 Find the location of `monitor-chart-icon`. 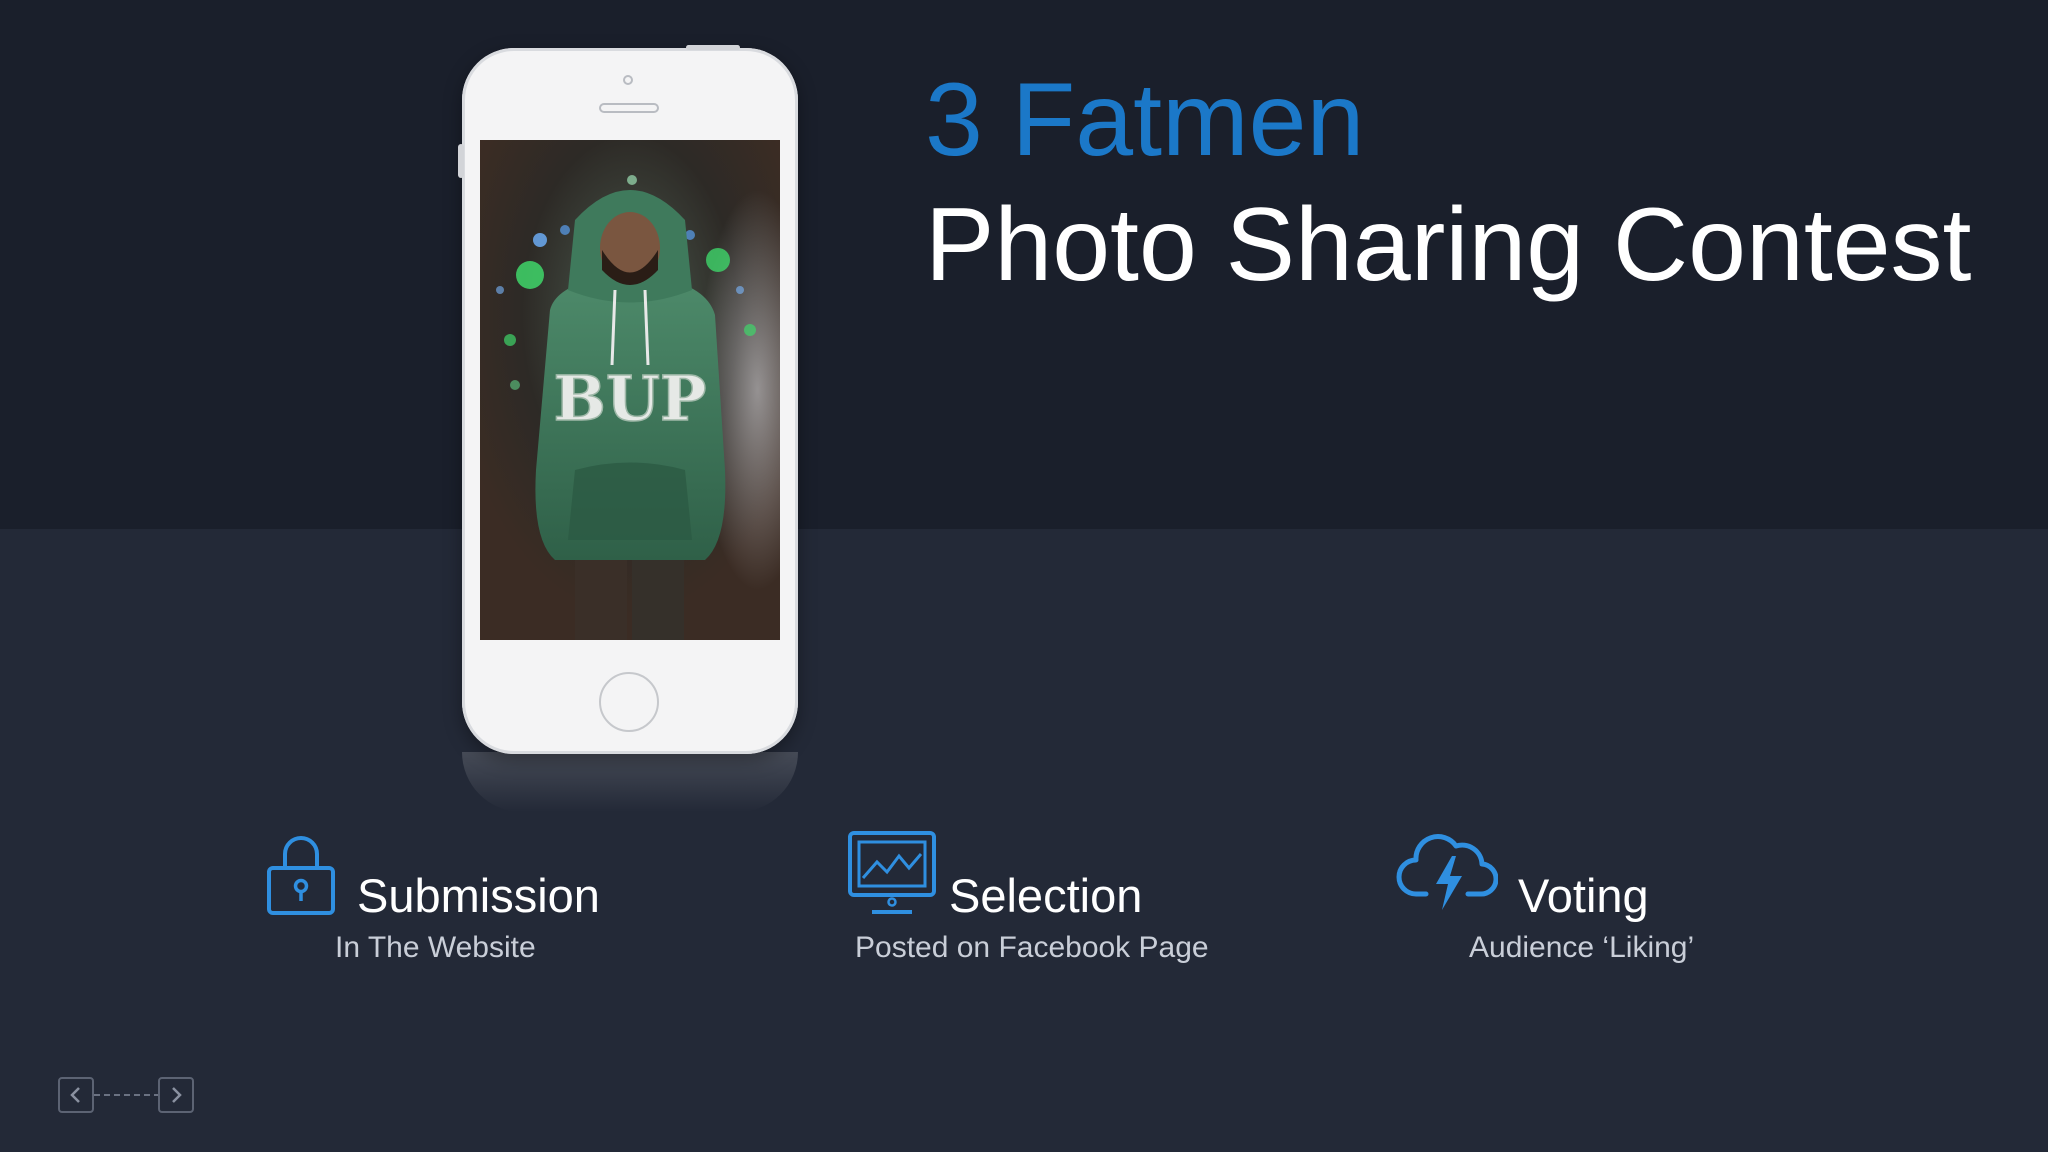

monitor-chart-icon is located at coordinates (892, 872).